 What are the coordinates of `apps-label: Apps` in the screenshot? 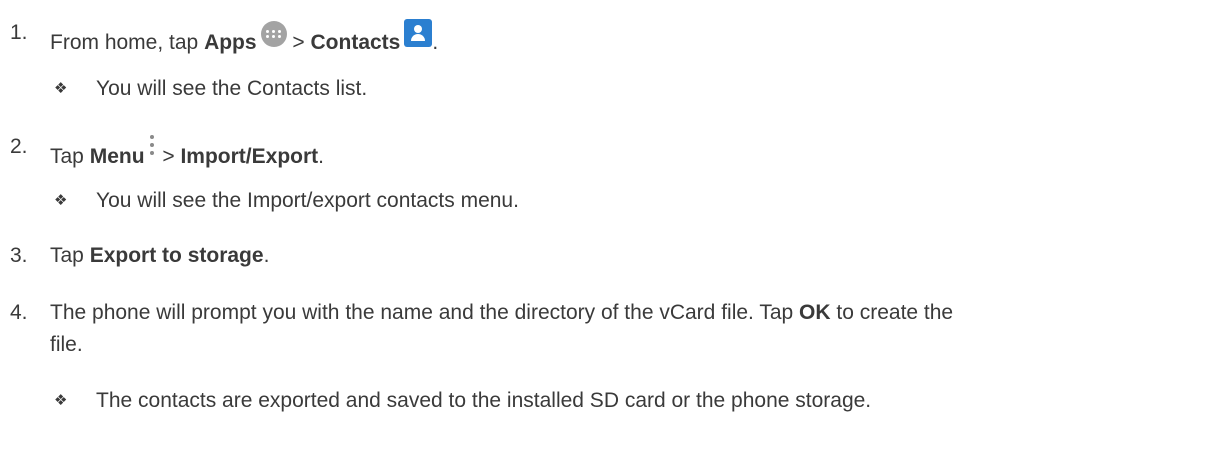 It's located at (230, 42).